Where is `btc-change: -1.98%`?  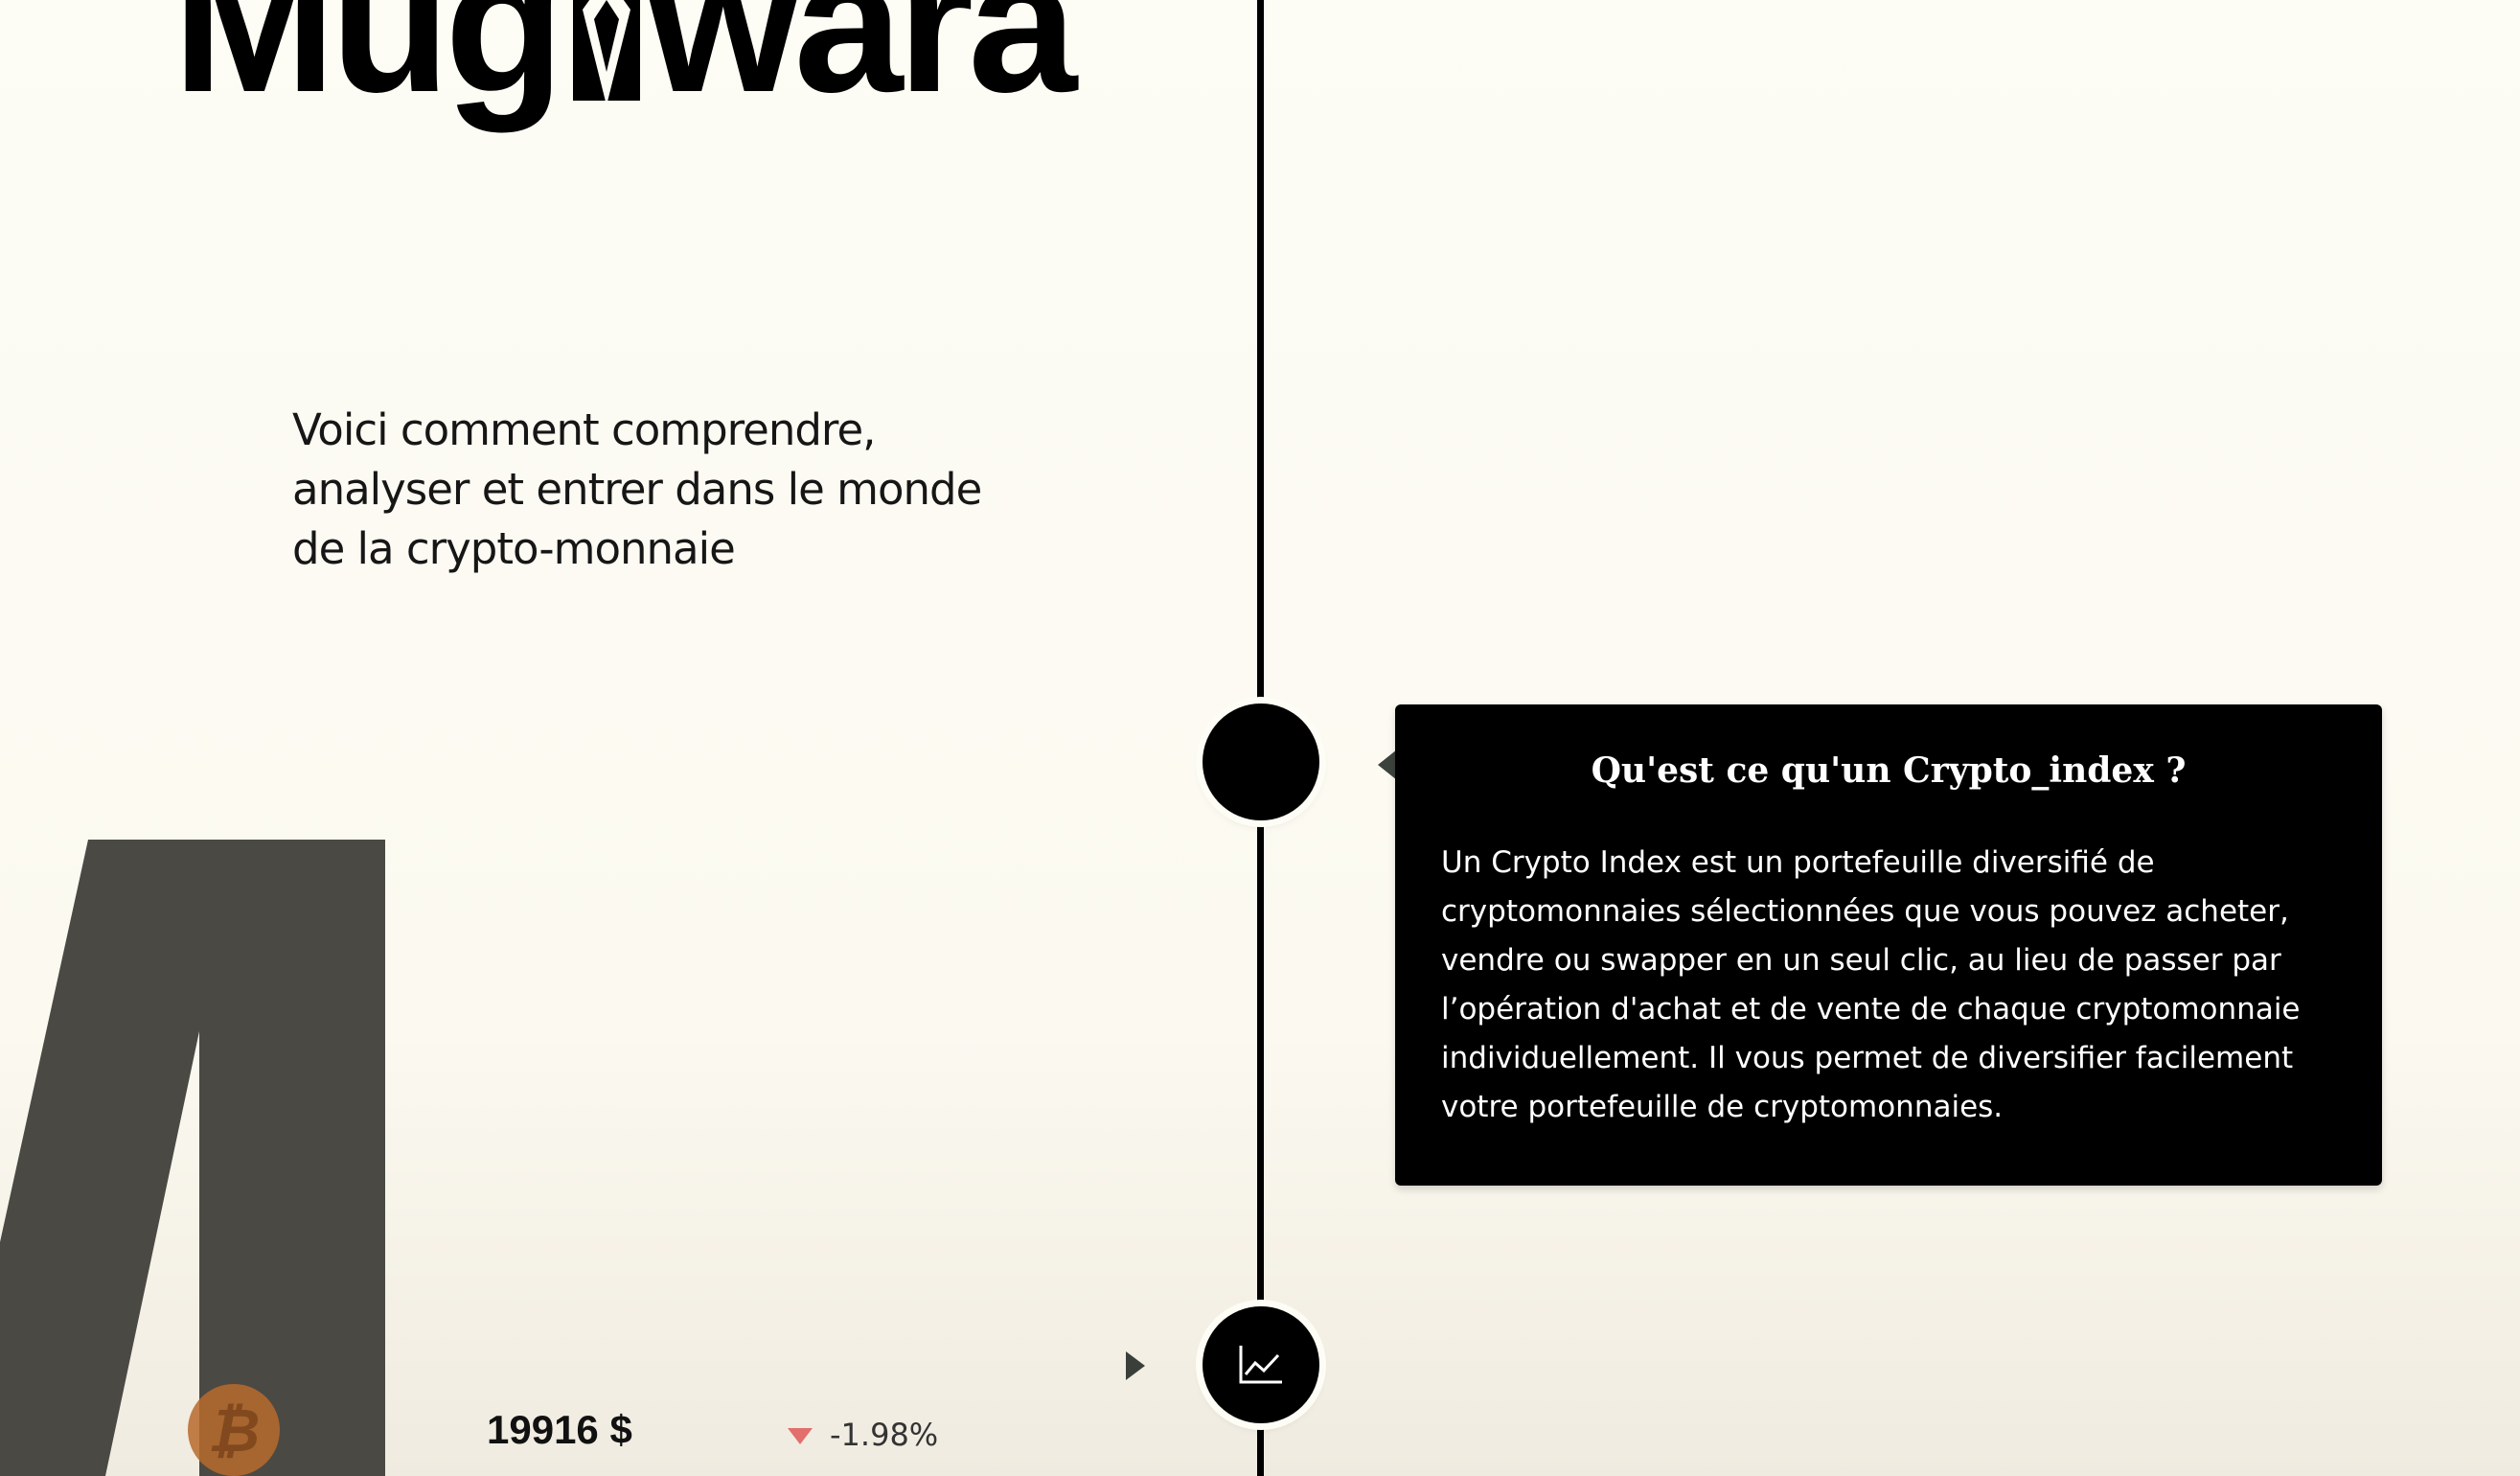
btc-change: -1.98% is located at coordinates (884, 1435).